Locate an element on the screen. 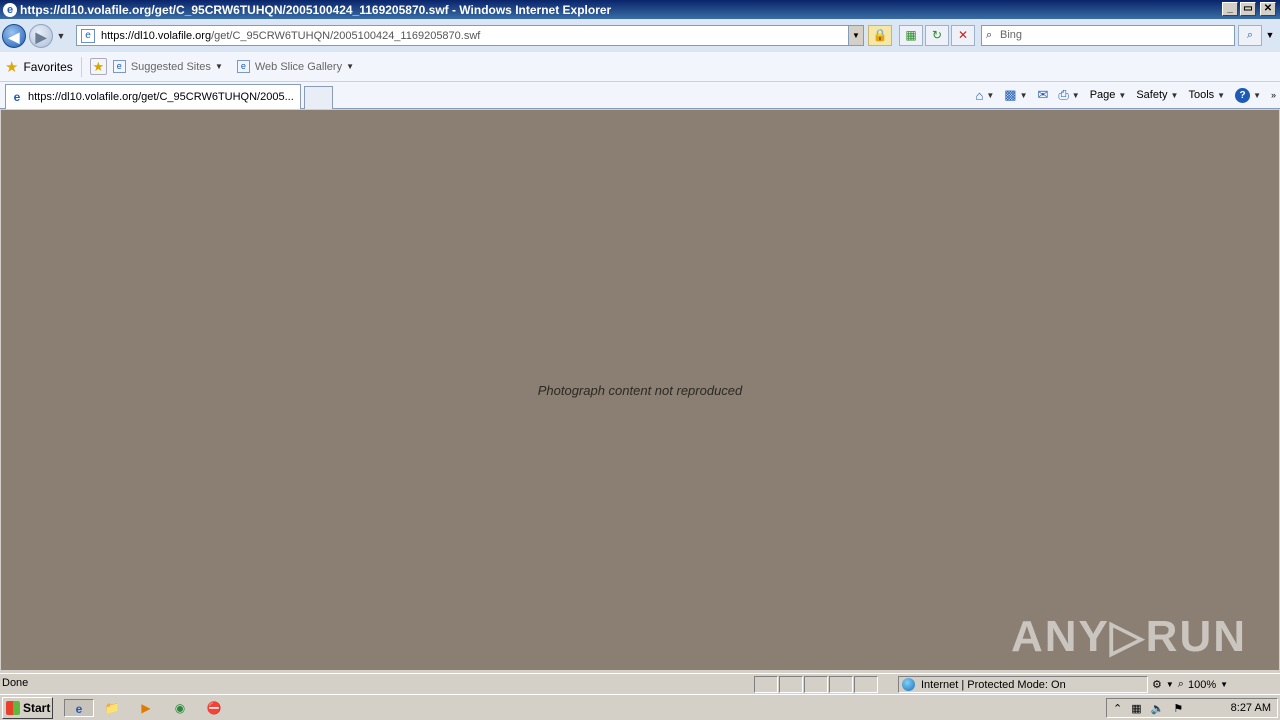  status-text: Done is located at coordinates (15, 683).